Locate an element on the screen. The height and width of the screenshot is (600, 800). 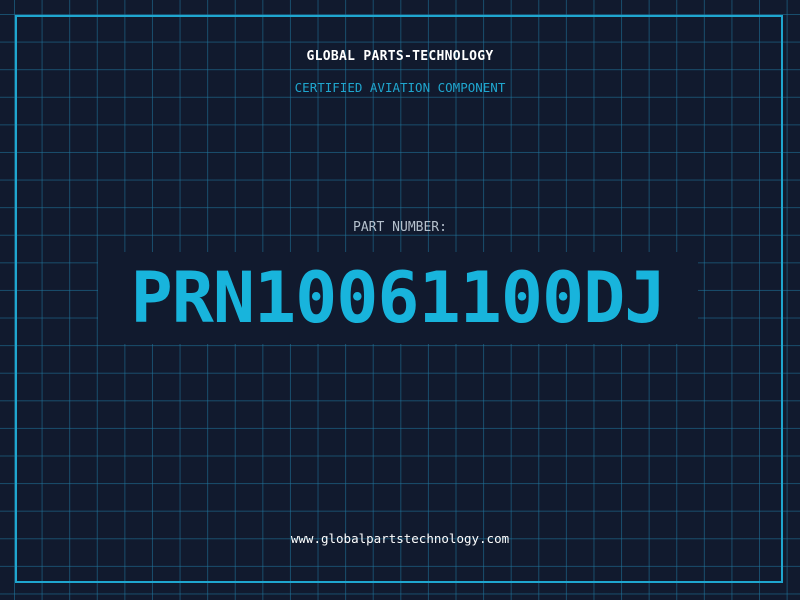
website-link: www.globalpartstechnology.com is located at coordinates (400, 538).